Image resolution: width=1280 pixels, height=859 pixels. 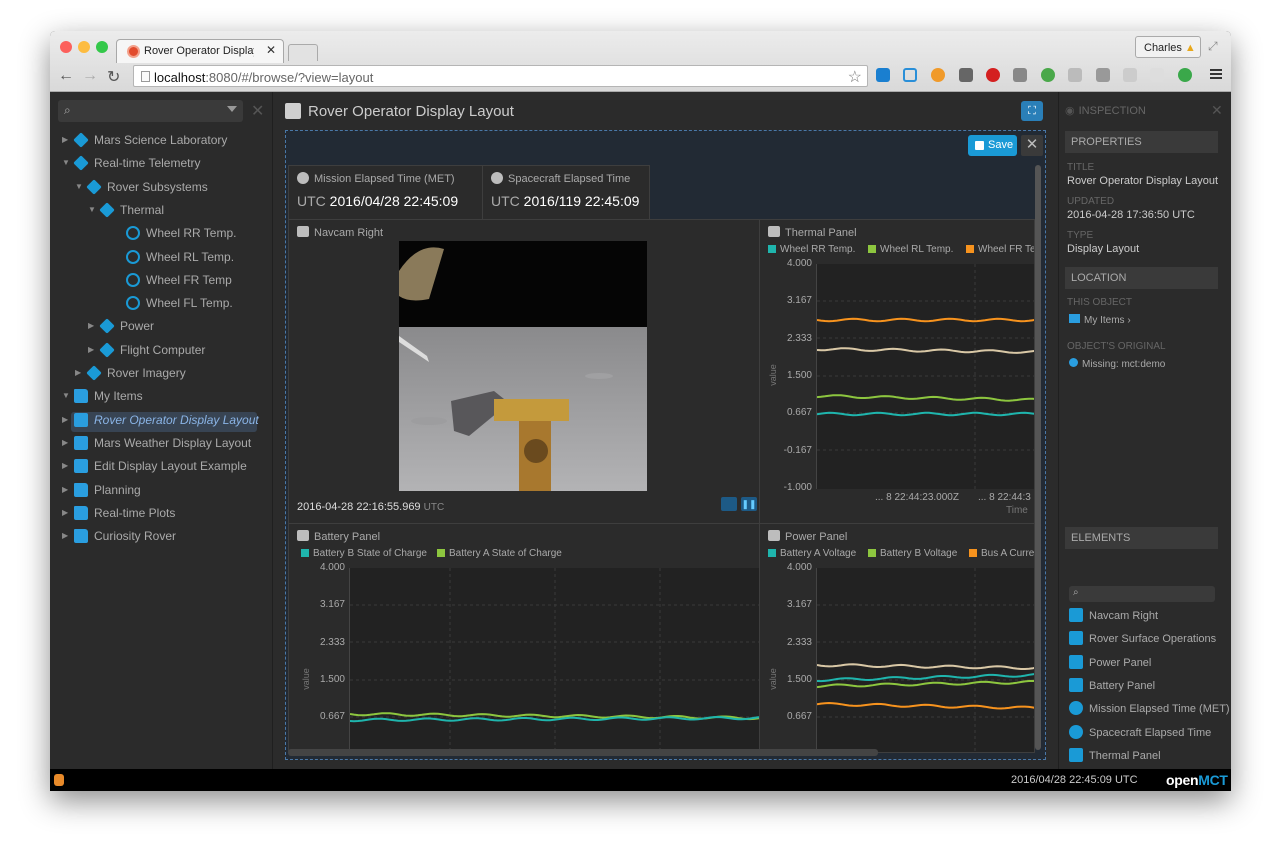 I want to click on this-object-label: THIS OBJECT, so click(x=1100, y=302).